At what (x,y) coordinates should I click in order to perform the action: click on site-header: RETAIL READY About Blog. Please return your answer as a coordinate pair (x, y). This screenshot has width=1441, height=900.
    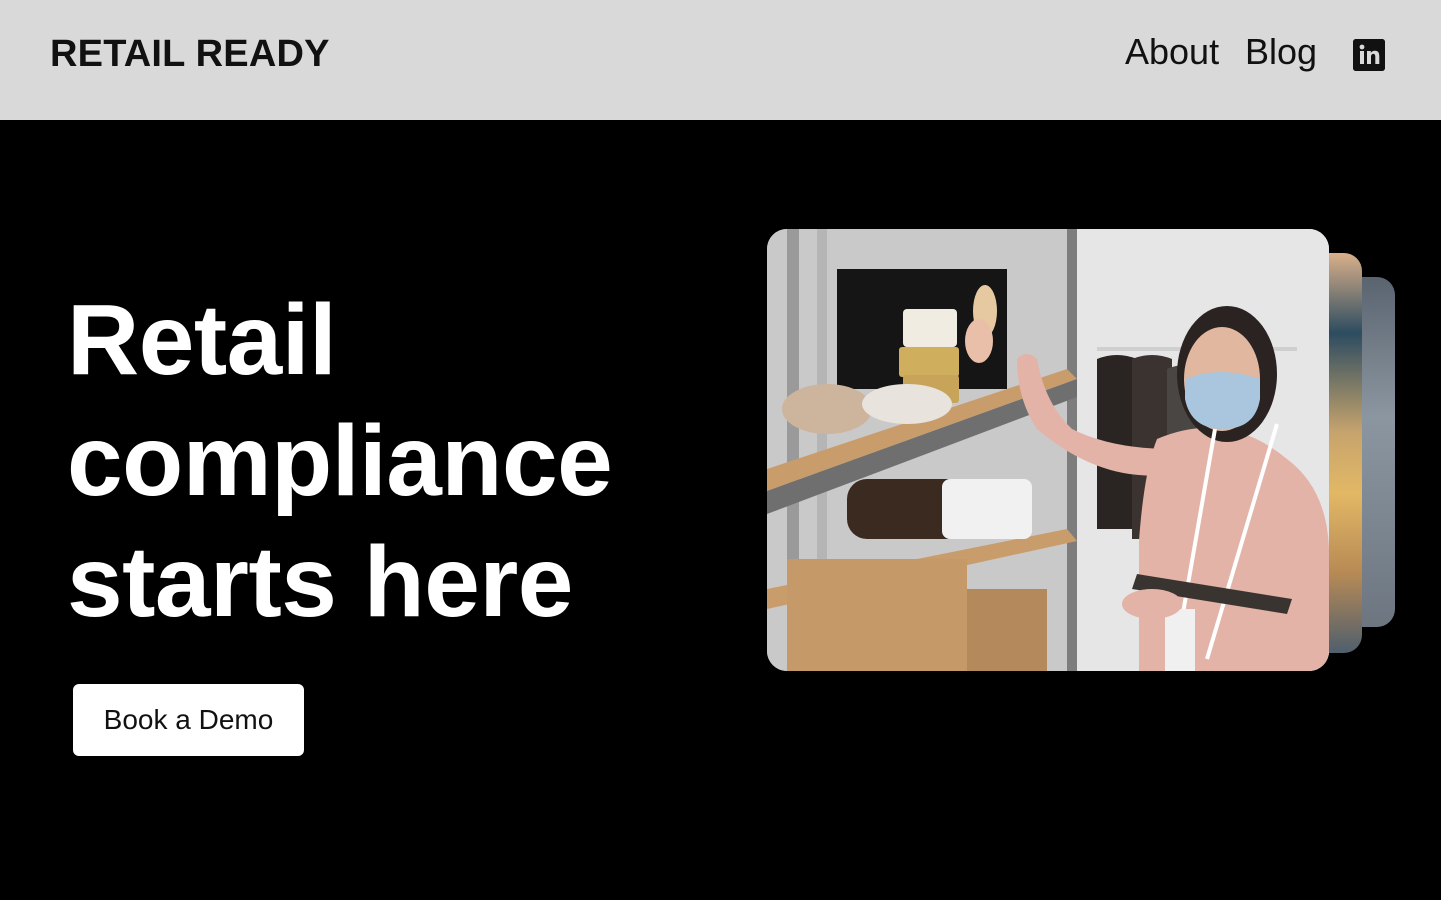
    Looking at the image, I should click on (720, 60).